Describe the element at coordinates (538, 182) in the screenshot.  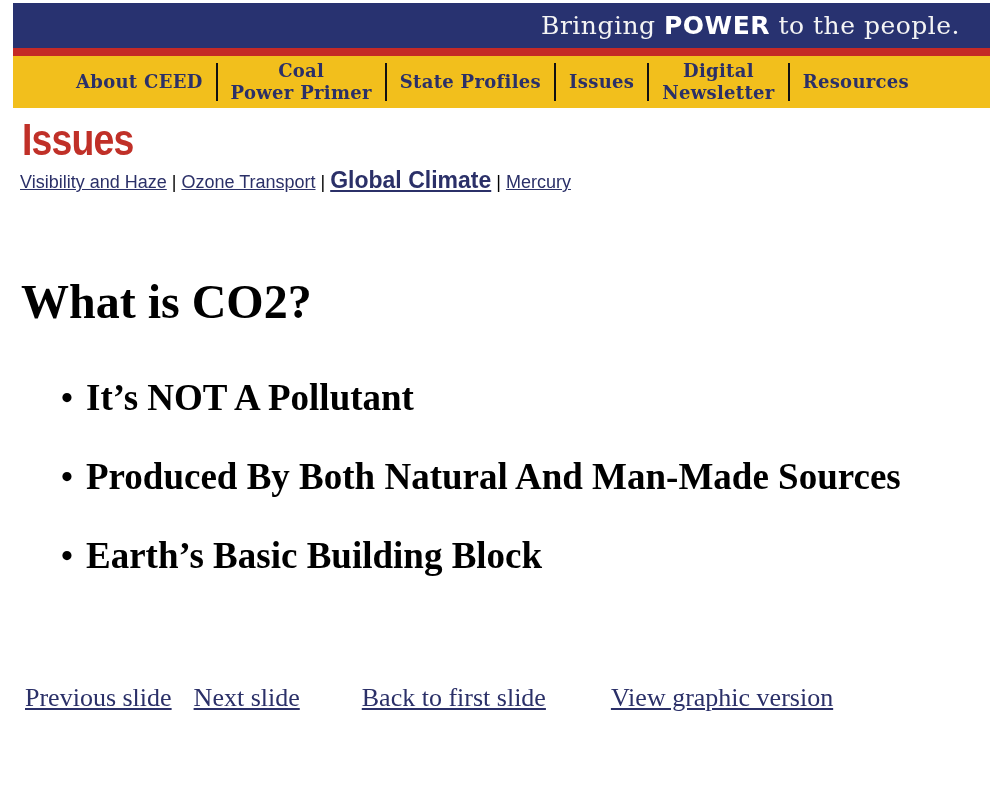
I see `issue-link: Mercury` at that location.